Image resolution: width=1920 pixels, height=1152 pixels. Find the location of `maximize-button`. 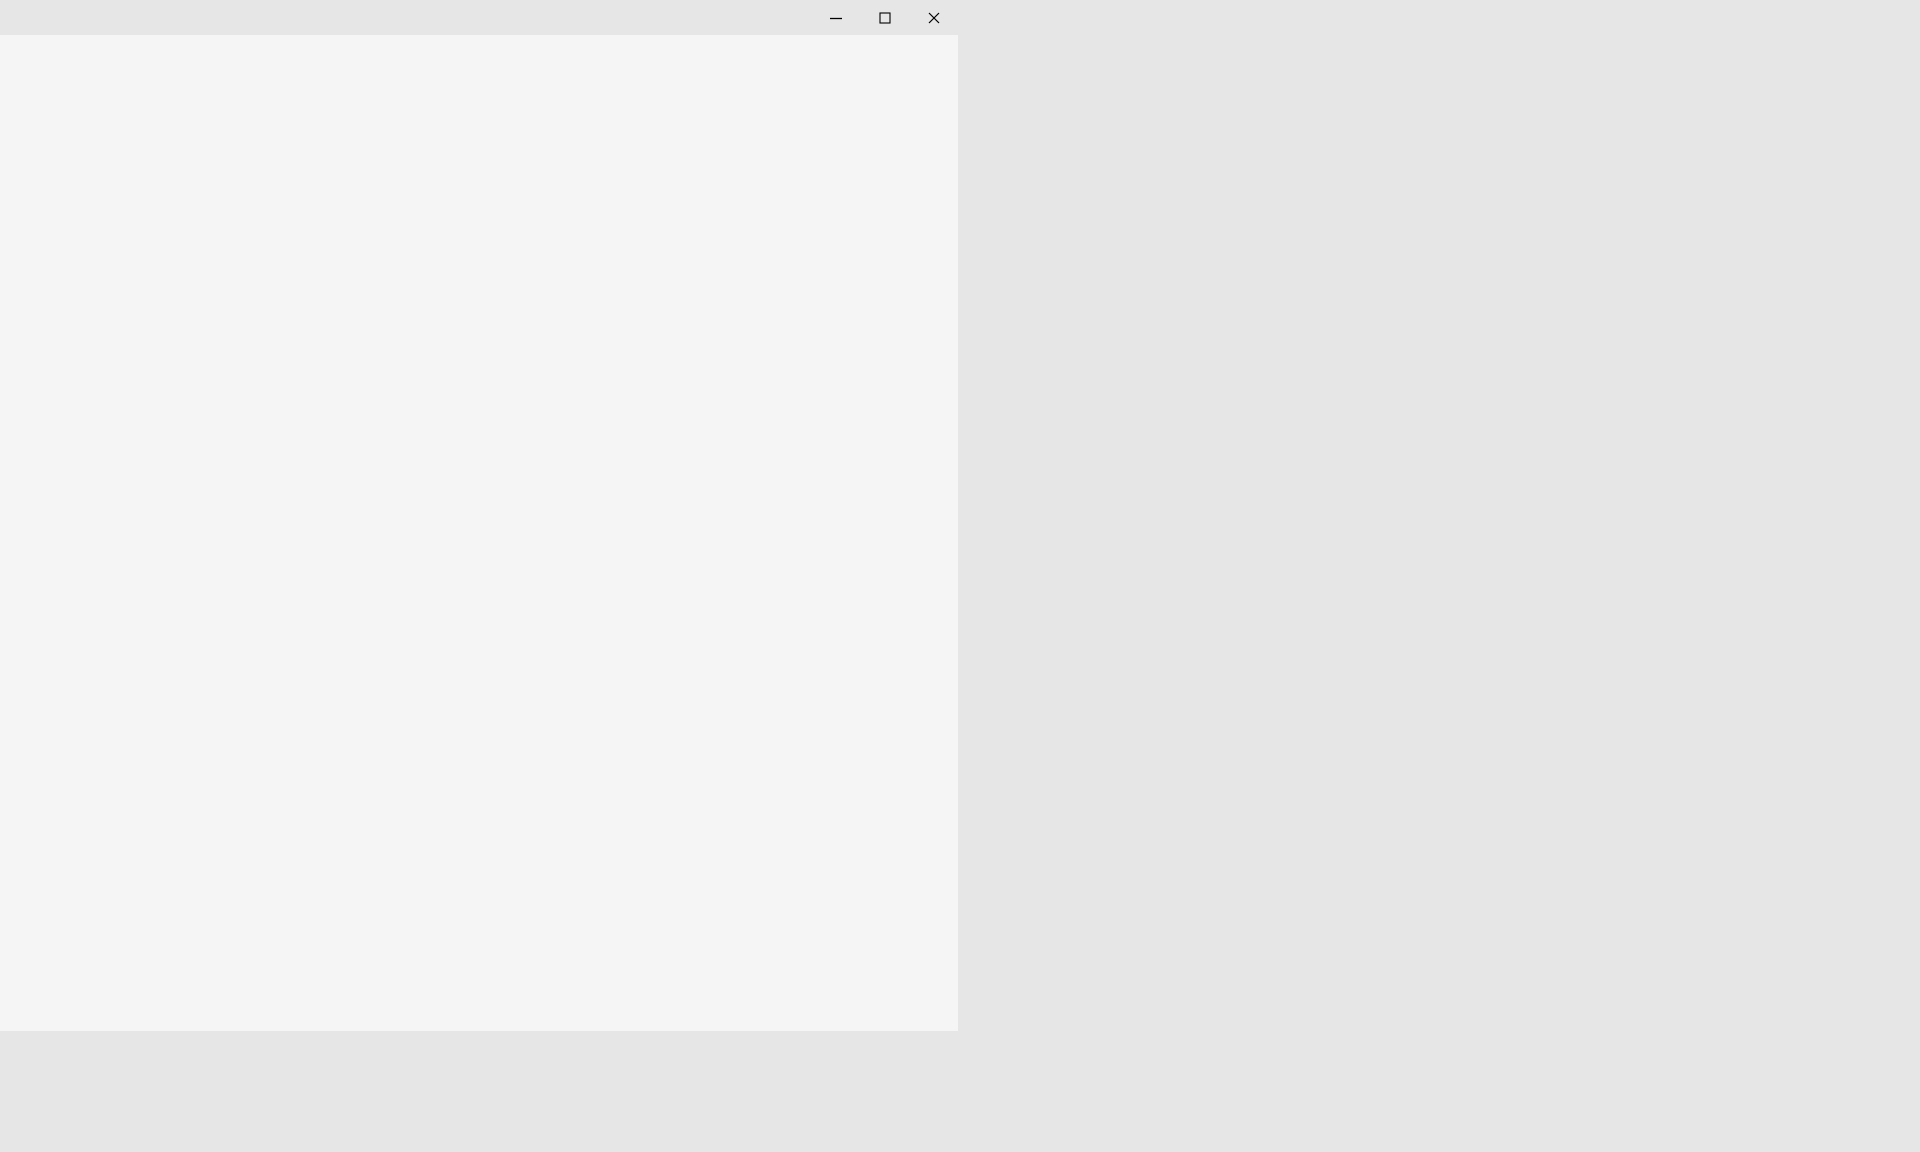

maximize-button is located at coordinates (884, 17).